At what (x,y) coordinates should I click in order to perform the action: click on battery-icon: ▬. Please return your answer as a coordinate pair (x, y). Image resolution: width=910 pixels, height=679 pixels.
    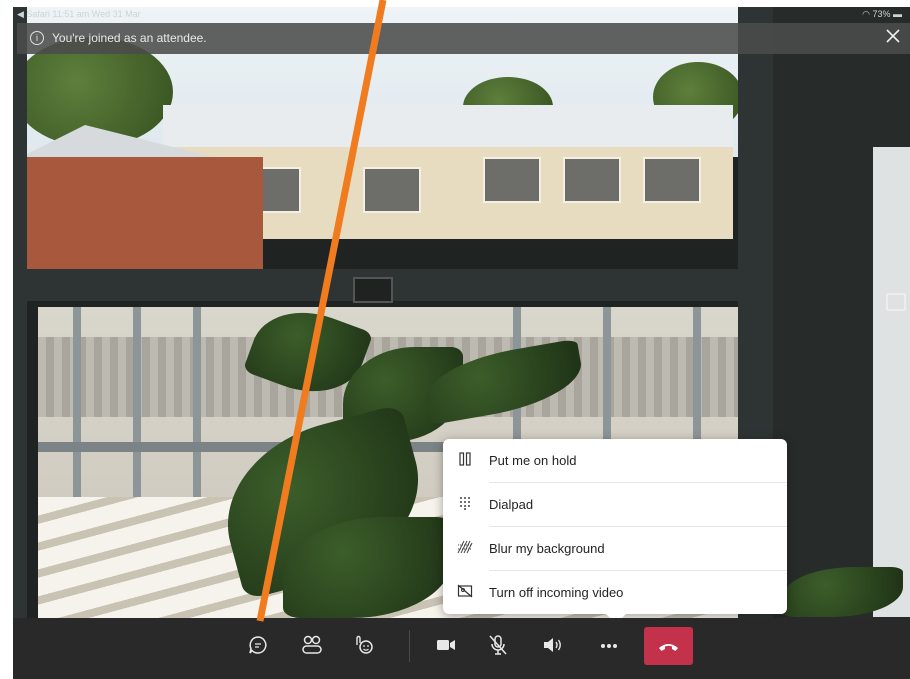
    Looking at the image, I should click on (897, 14).